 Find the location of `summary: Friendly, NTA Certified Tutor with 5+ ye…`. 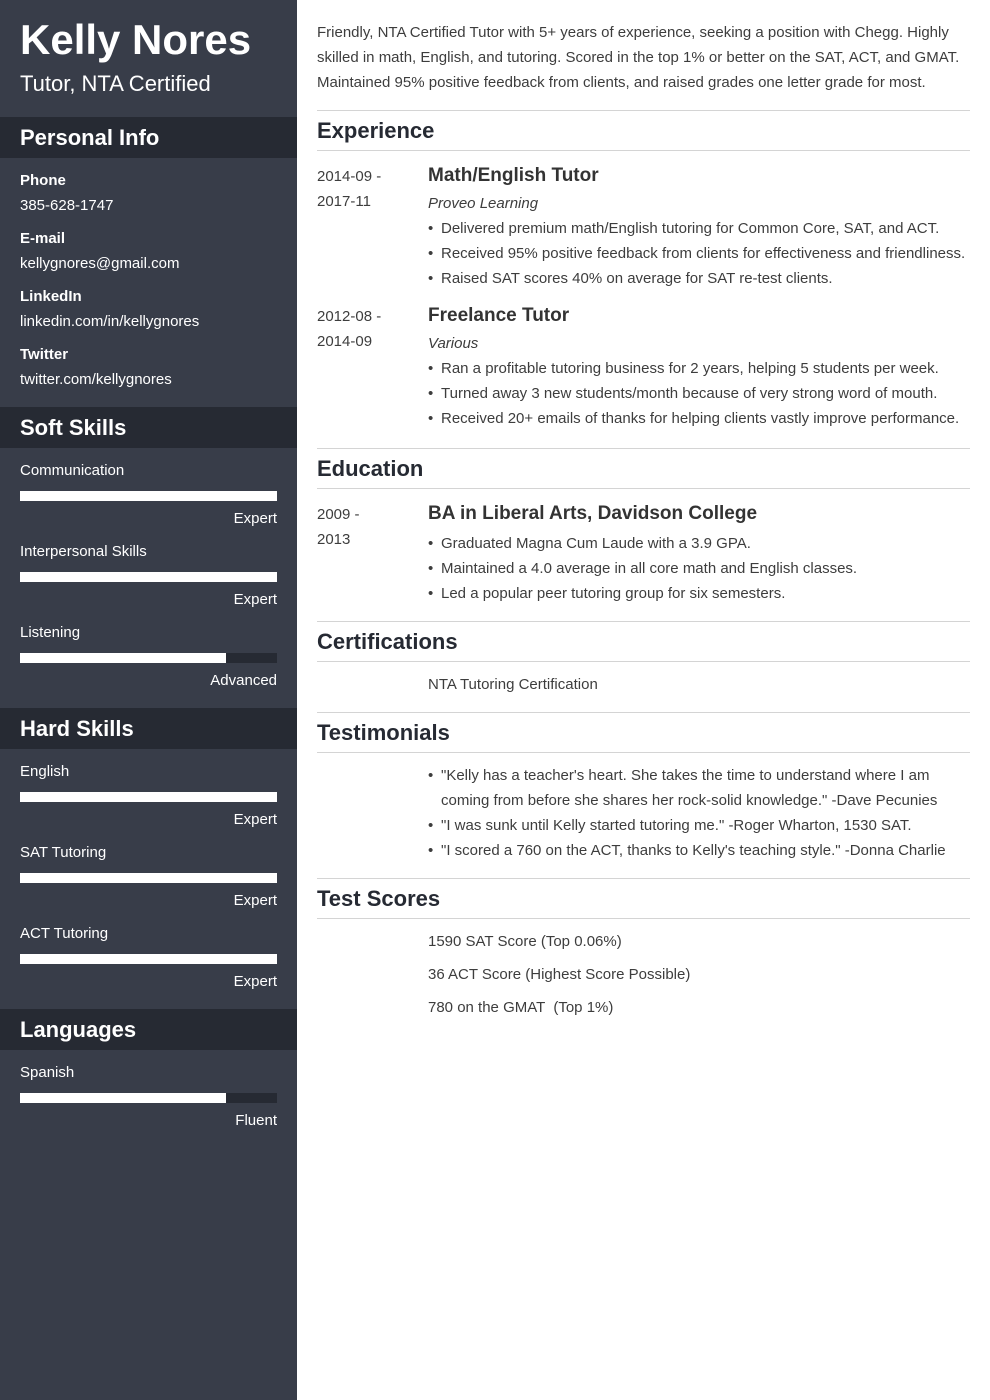

summary: Friendly, NTA Certified Tutor with 5+ ye… is located at coordinates (638, 57).